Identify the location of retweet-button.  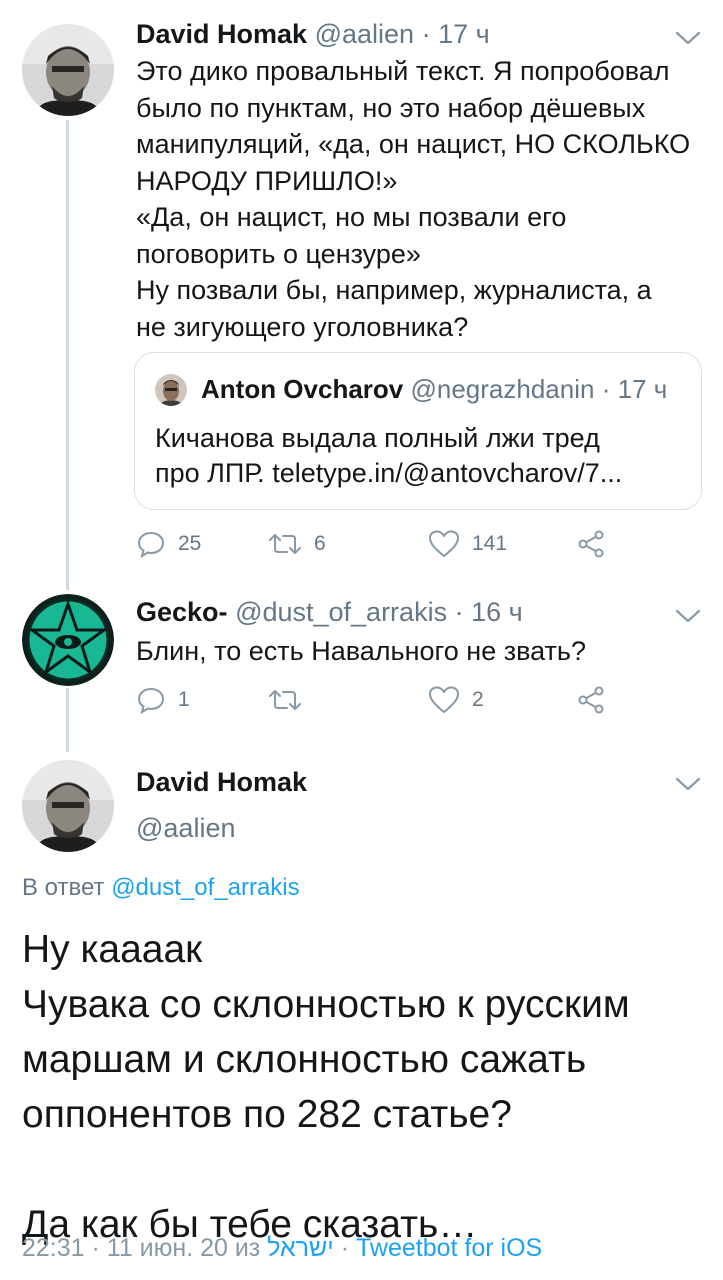
(291, 700).